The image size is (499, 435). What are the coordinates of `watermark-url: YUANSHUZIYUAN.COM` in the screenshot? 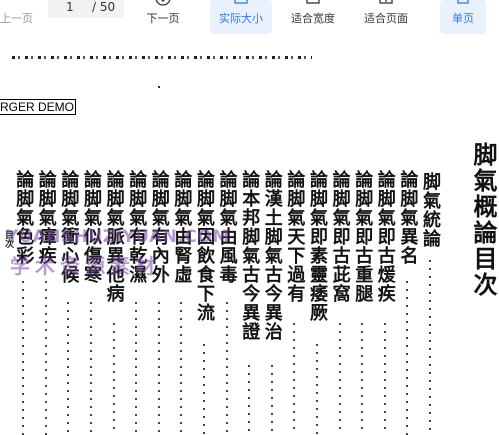 It's located at (118, 237).